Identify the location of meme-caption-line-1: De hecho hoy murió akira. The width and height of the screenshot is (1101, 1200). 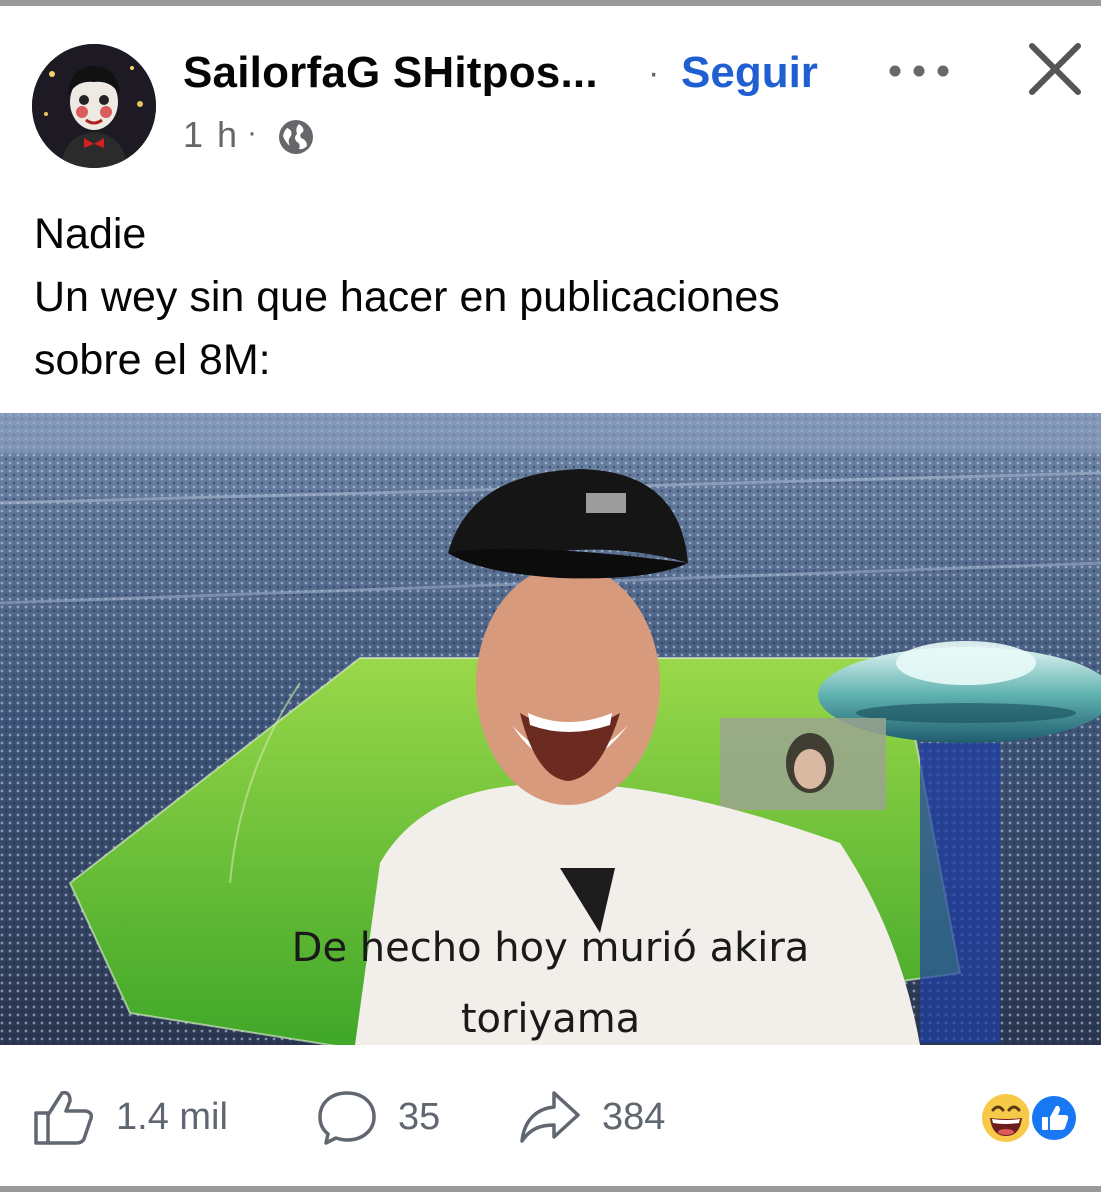
(550, 948).